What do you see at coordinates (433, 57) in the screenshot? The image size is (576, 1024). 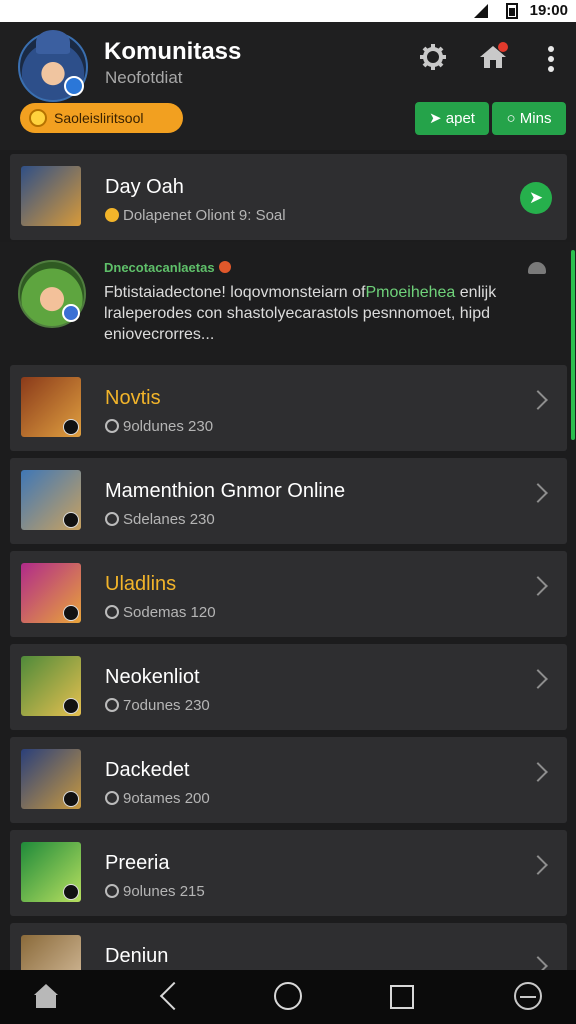 I see `settings-gear-icon` at bounding box center [433, 57].